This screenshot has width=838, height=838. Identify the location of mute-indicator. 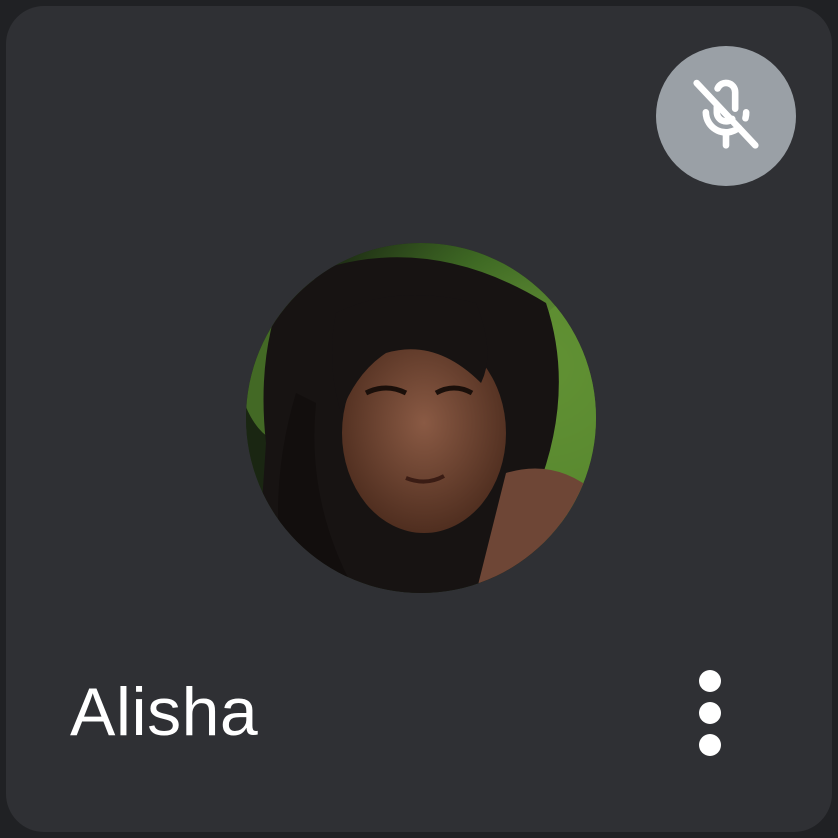
(726, 116).